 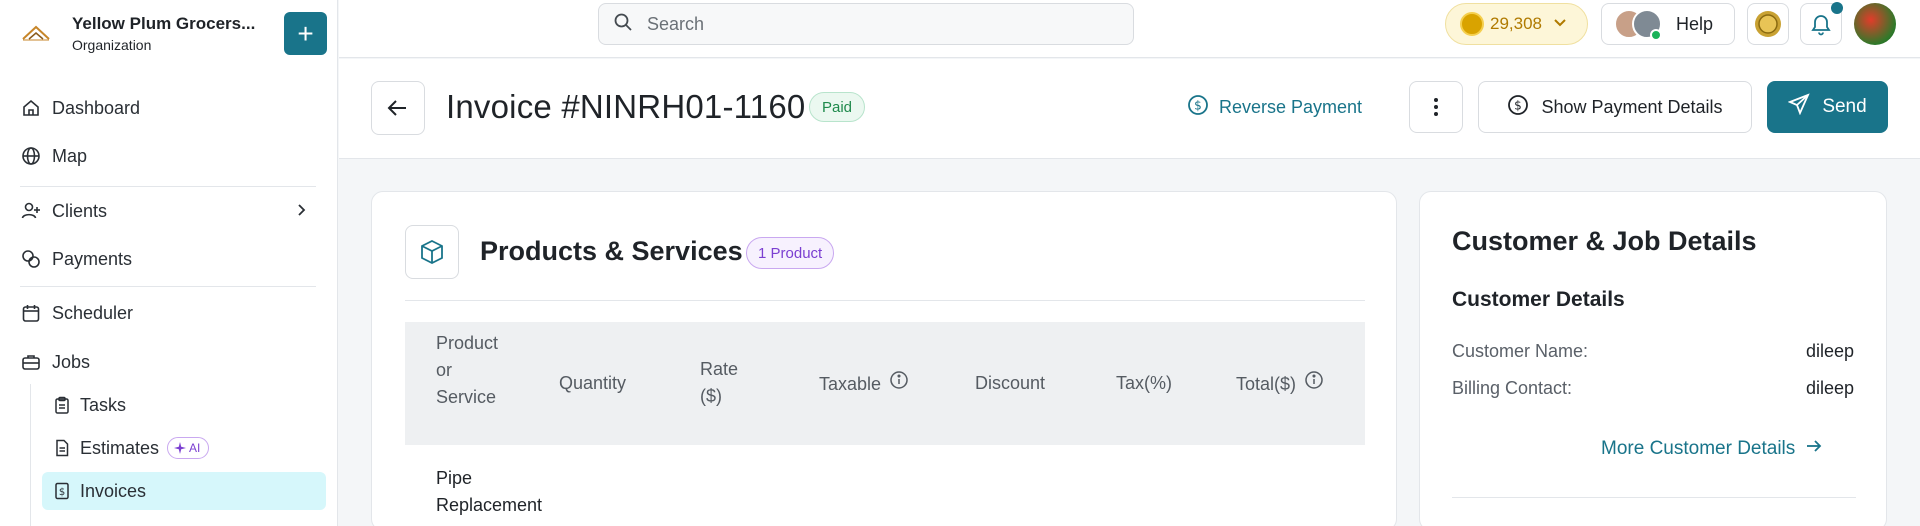 What do you see at coordinates (432, 252) in the screenshot?
I see `package-icon` at bounding box center [432, 252].